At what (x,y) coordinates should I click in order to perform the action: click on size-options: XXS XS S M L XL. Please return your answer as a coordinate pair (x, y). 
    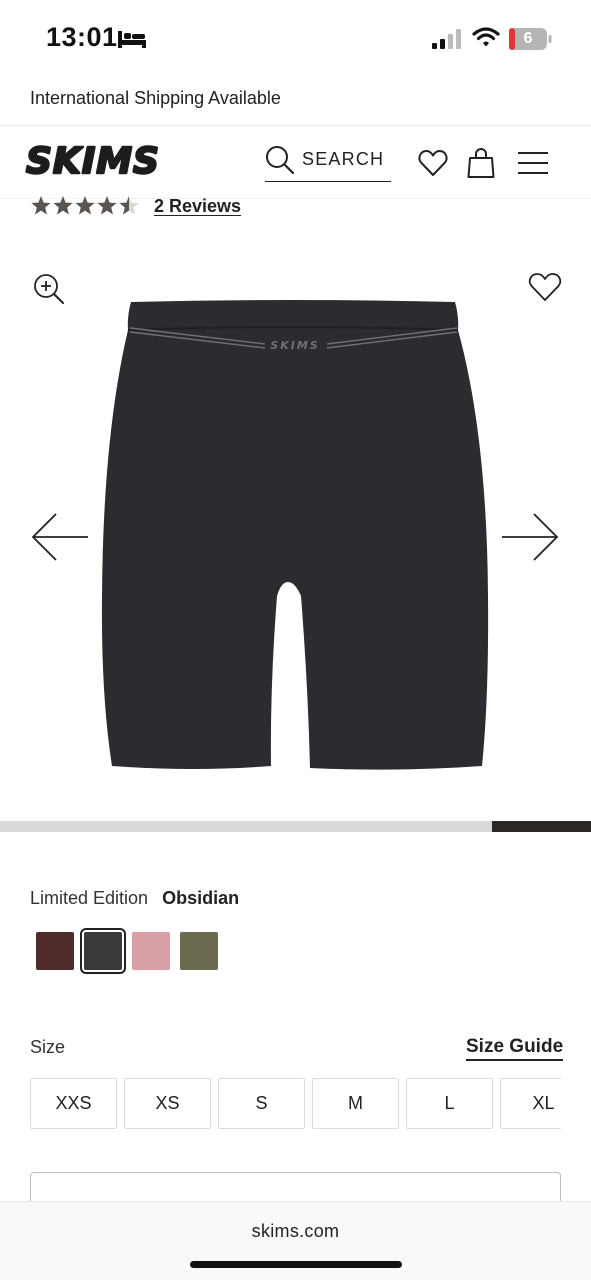
    Looking at the image, I should click on (295, 1104).